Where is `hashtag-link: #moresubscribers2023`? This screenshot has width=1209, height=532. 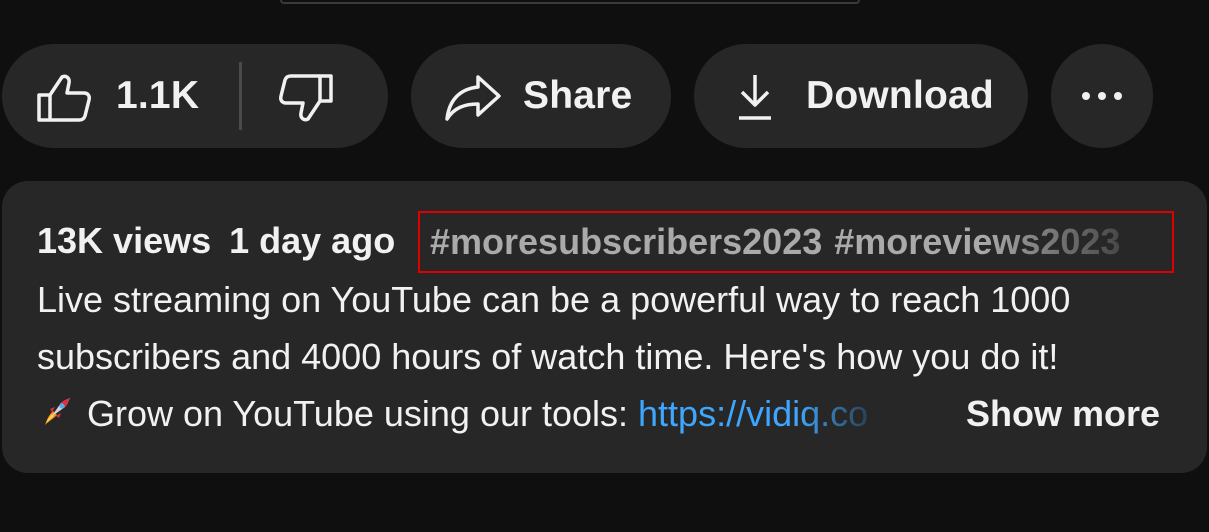 hashtag-link: #moresubscribers2023 is located at coordinates (626, 241).